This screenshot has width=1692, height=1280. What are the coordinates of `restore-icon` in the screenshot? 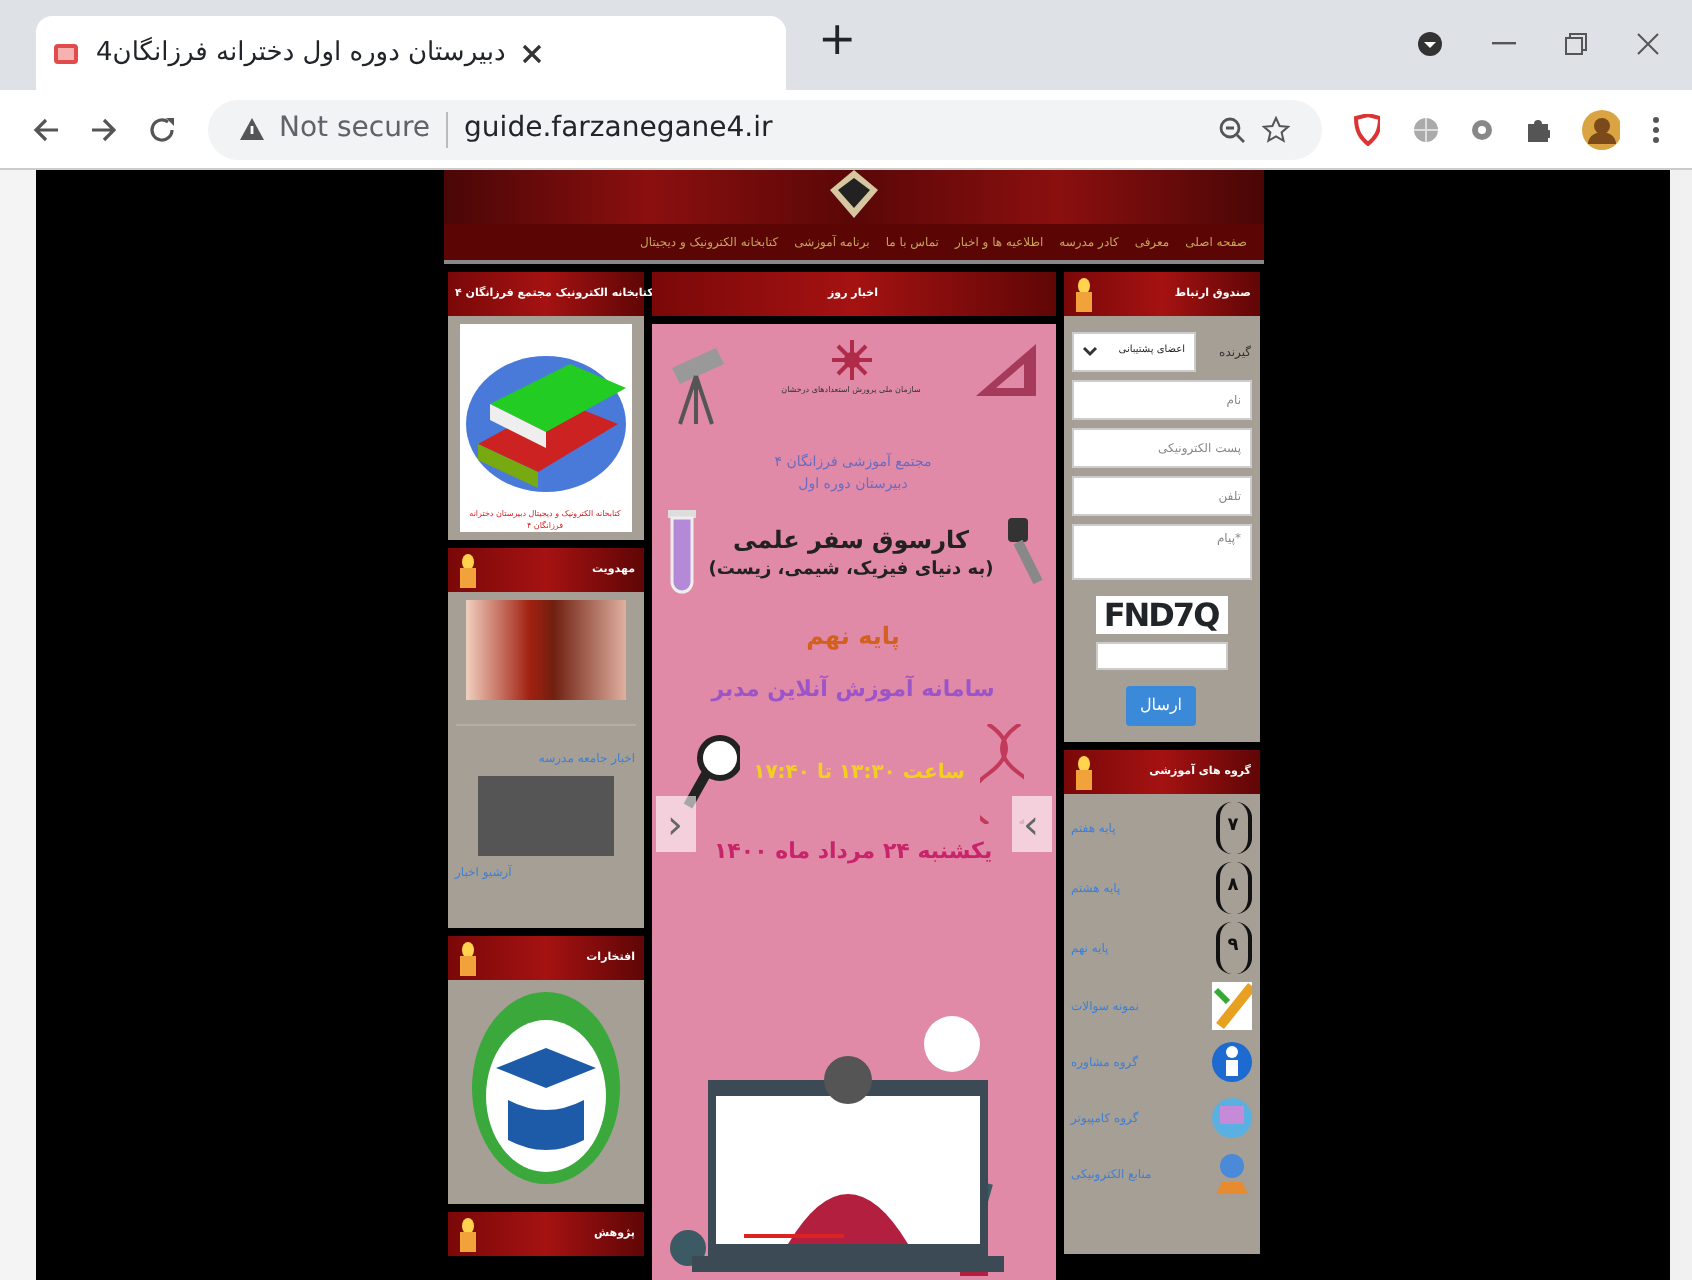 It's located at (1576, 44).